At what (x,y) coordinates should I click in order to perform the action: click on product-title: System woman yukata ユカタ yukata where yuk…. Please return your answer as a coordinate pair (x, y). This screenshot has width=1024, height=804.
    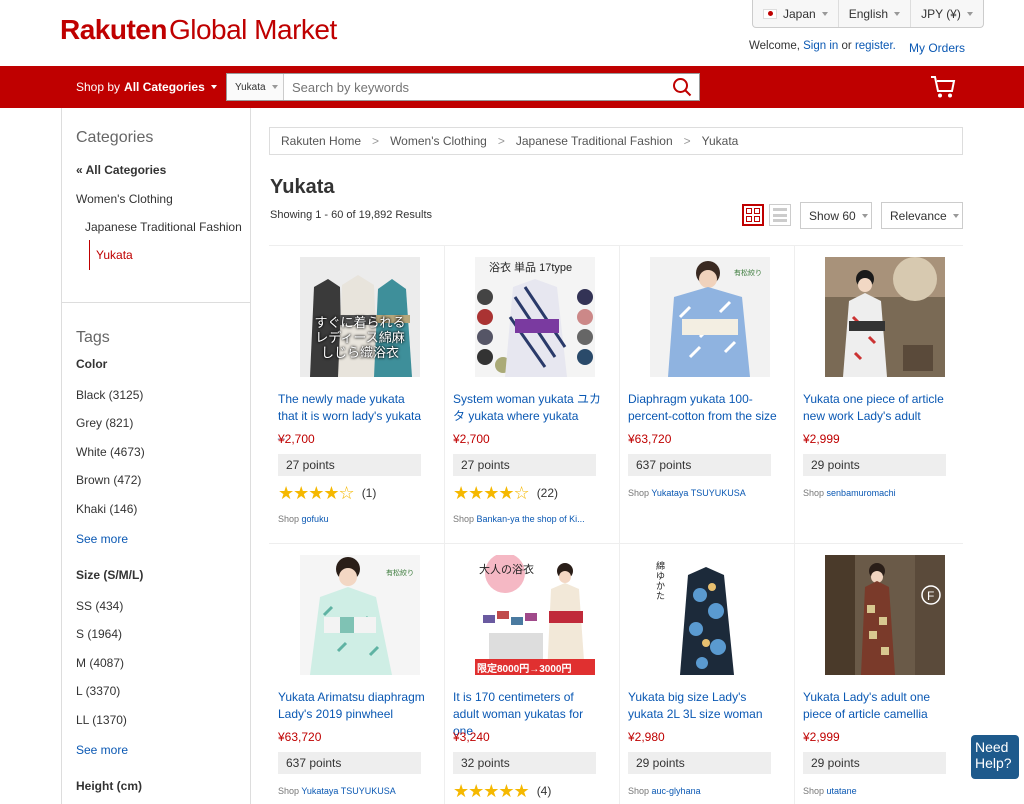
    Looking at the image, I should click on (528, 408).